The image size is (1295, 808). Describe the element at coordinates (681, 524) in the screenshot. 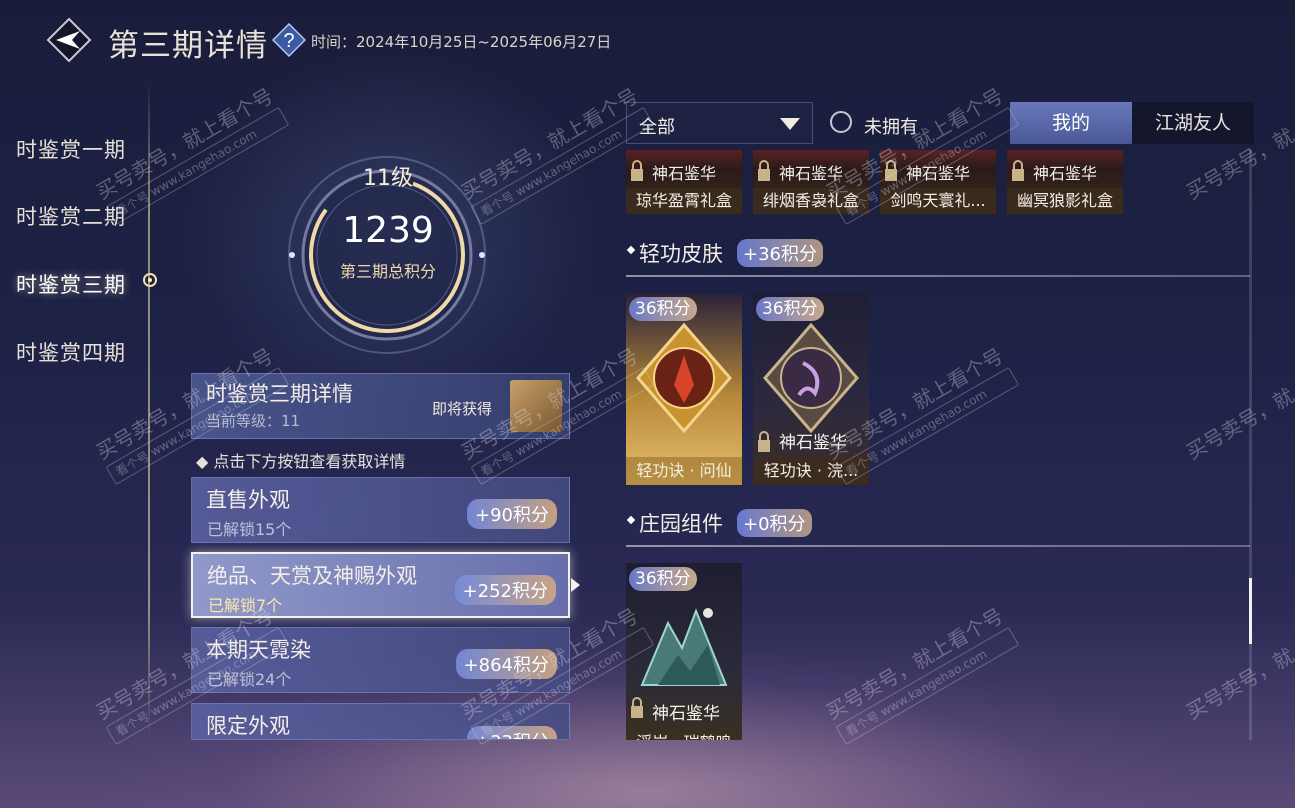

I see `section-title-manor: 庄园组件` at that location.